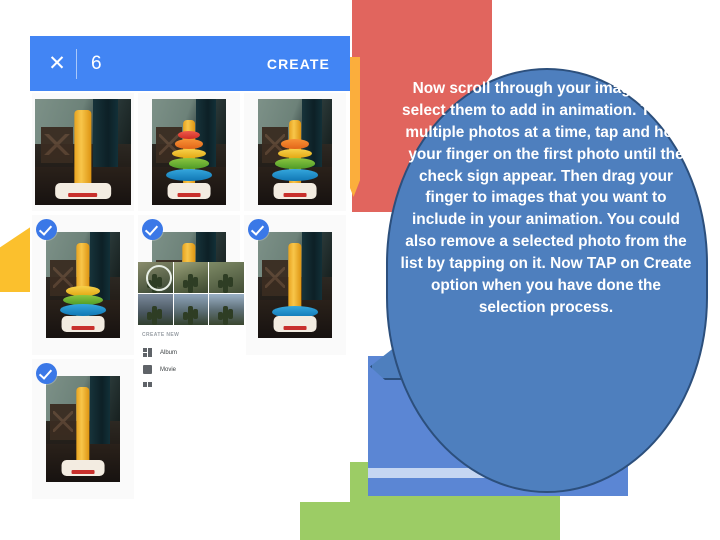 The width and height of the screenshot is (720, 540). I want to click on movie-icon, so click(147, 369).